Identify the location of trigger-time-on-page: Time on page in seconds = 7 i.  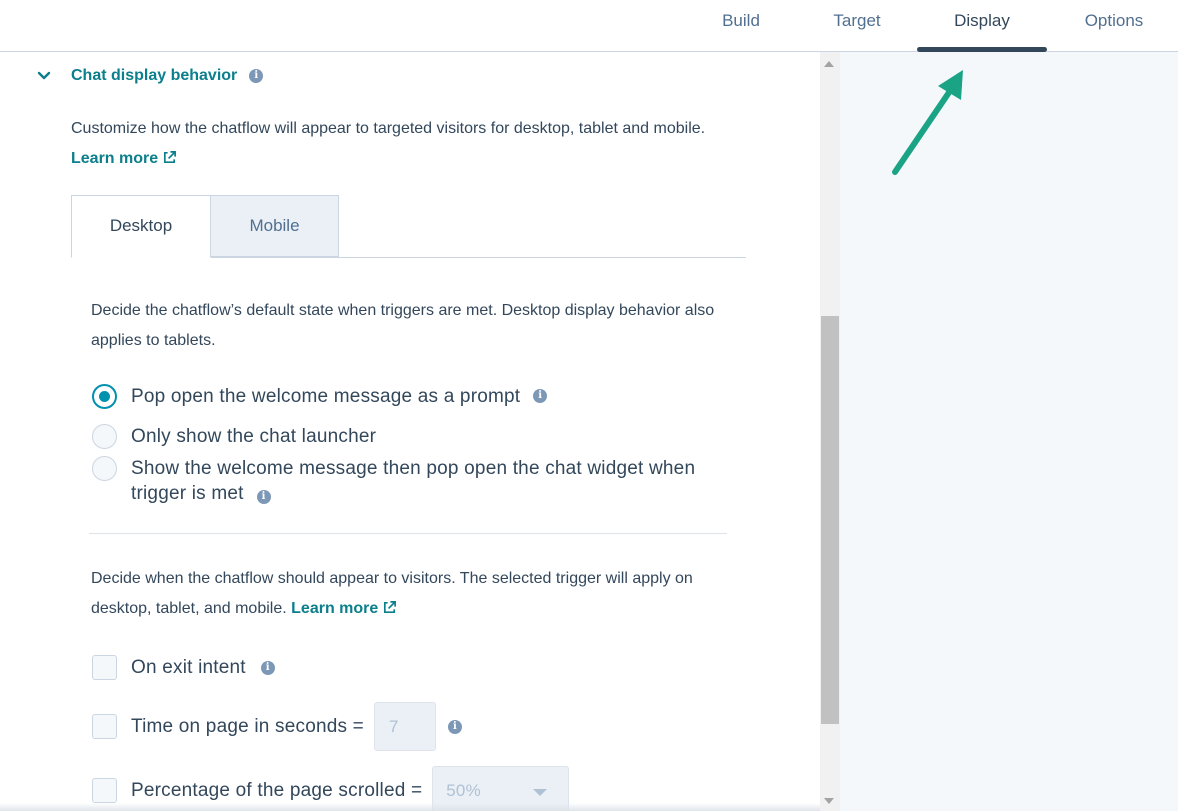
(277, 726).